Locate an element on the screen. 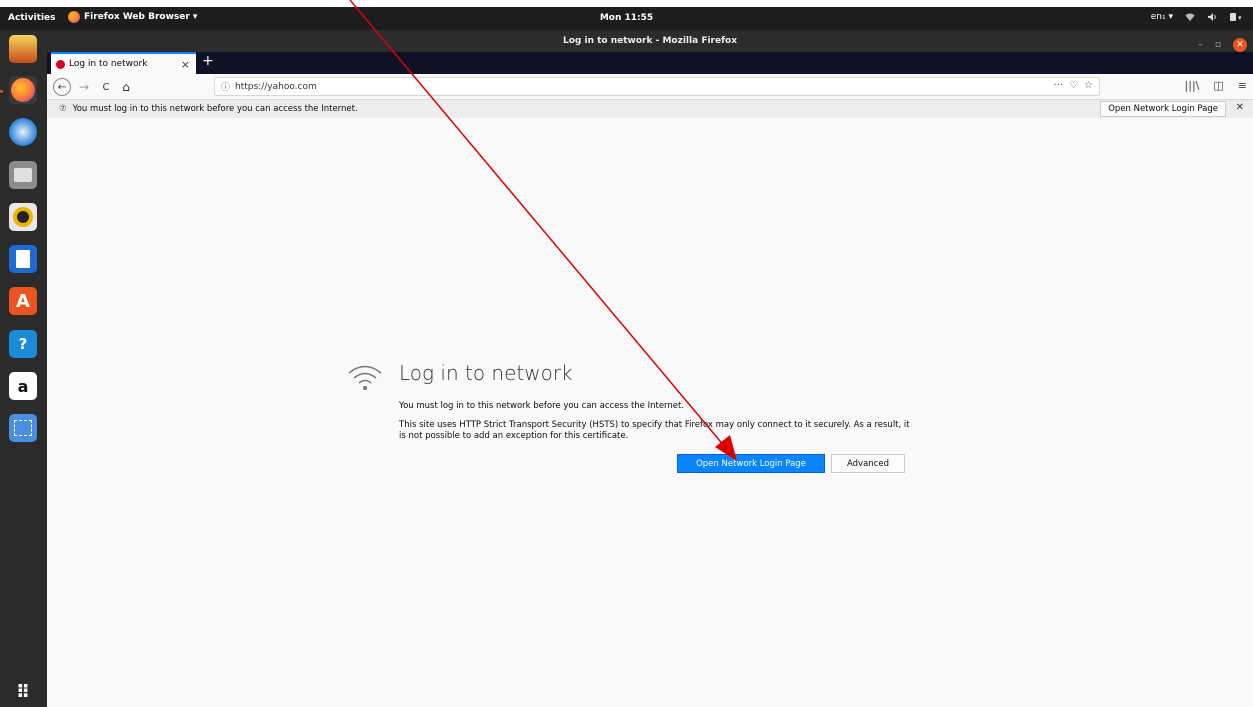  notification-close-button: ✕ is located at coordinates (1240, 107).